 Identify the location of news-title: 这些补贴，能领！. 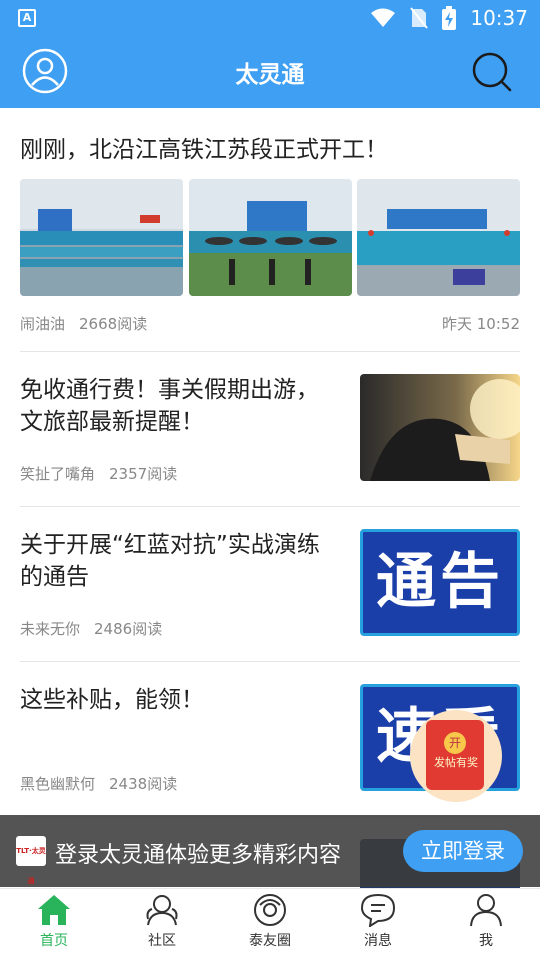
(112, 700).